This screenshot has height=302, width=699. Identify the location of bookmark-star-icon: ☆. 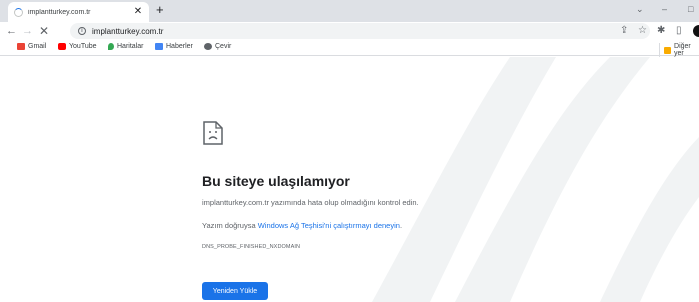
(642, 31).